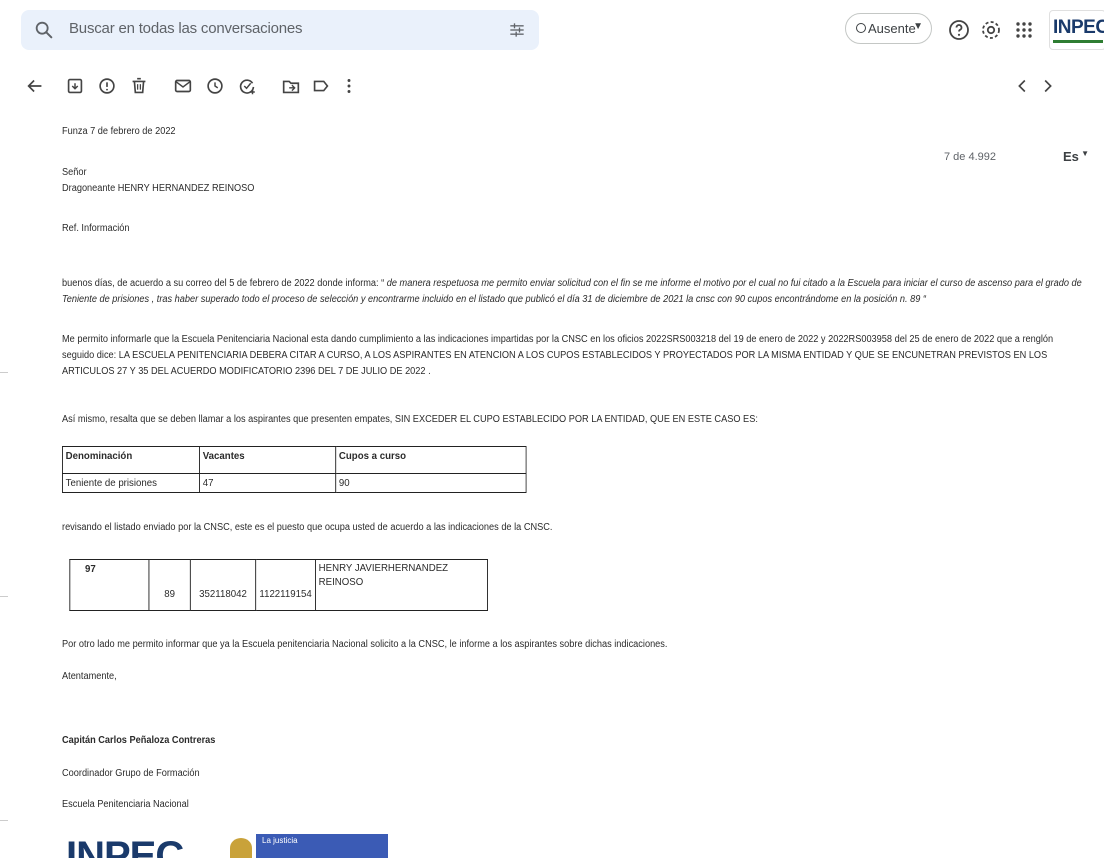 The width and height of the screenshot is (1104, 858). What do you see at coordinates (96, 228) in the screenshot?
I see `letter-reference: Ref. Información` at bounding box center [96, 228].